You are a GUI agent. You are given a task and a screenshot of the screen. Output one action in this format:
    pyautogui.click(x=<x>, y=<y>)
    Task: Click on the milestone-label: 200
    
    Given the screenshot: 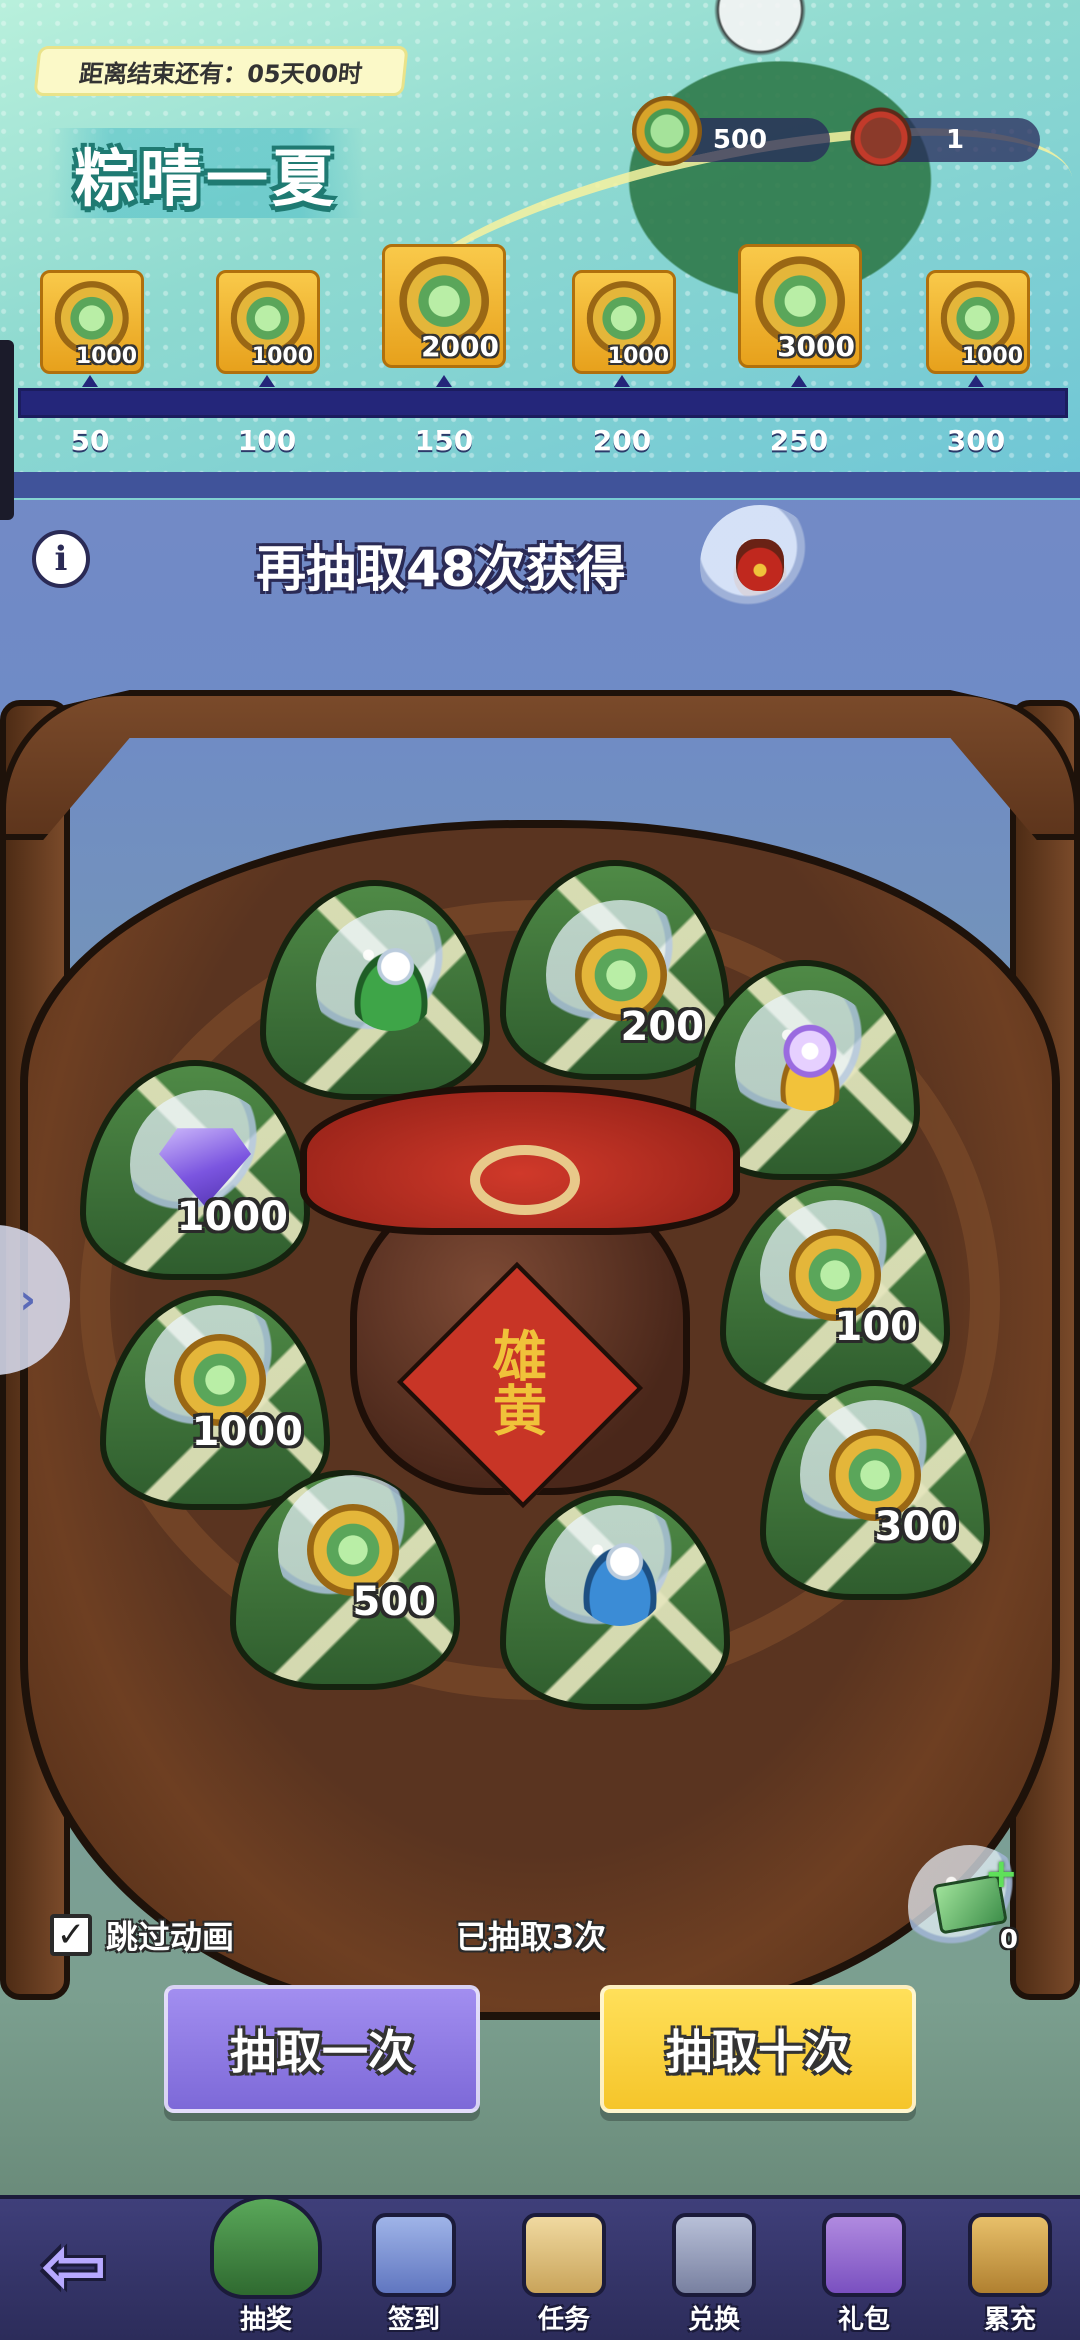 What is the action you would take?
    pyautogui.click(x=622, y=440)
    